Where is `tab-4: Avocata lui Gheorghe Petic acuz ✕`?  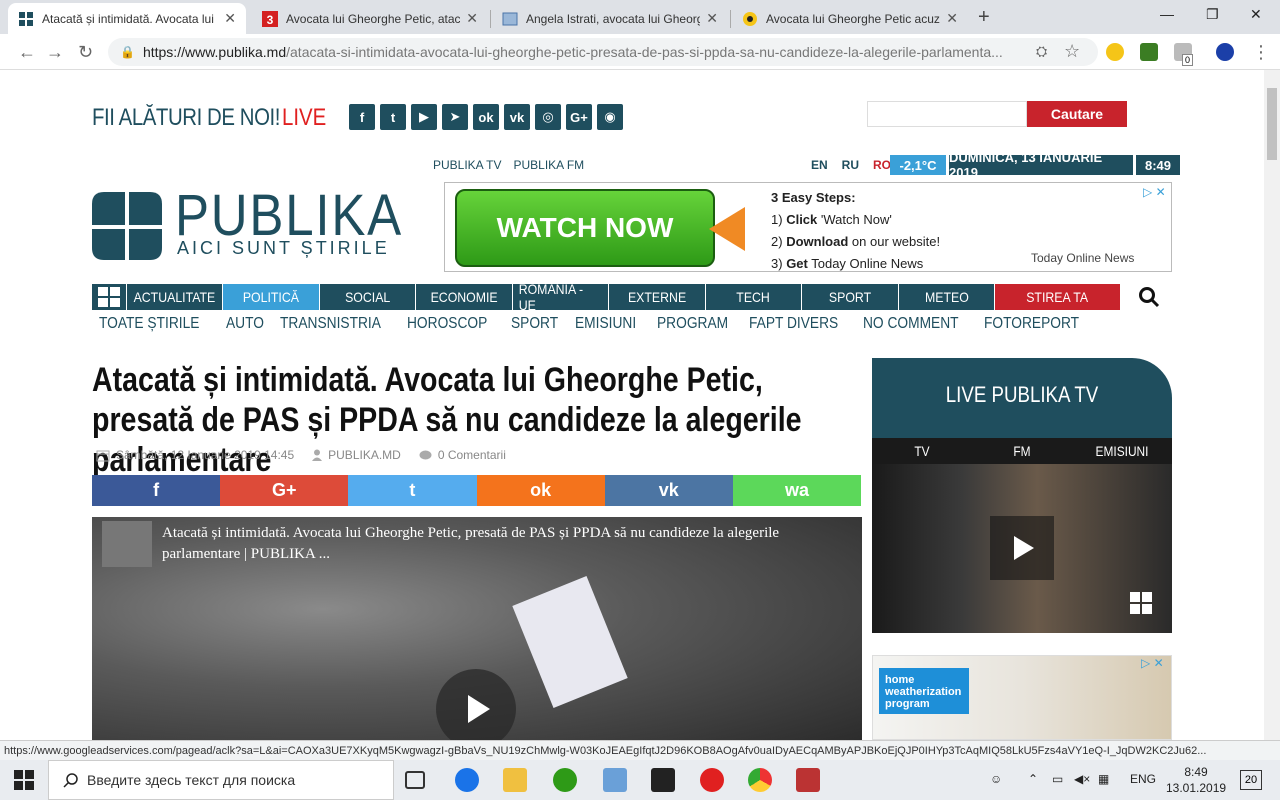 tab-4: Avocata lui Gheorghe Petic acuz ✕ is located at coordinates (850, 18).